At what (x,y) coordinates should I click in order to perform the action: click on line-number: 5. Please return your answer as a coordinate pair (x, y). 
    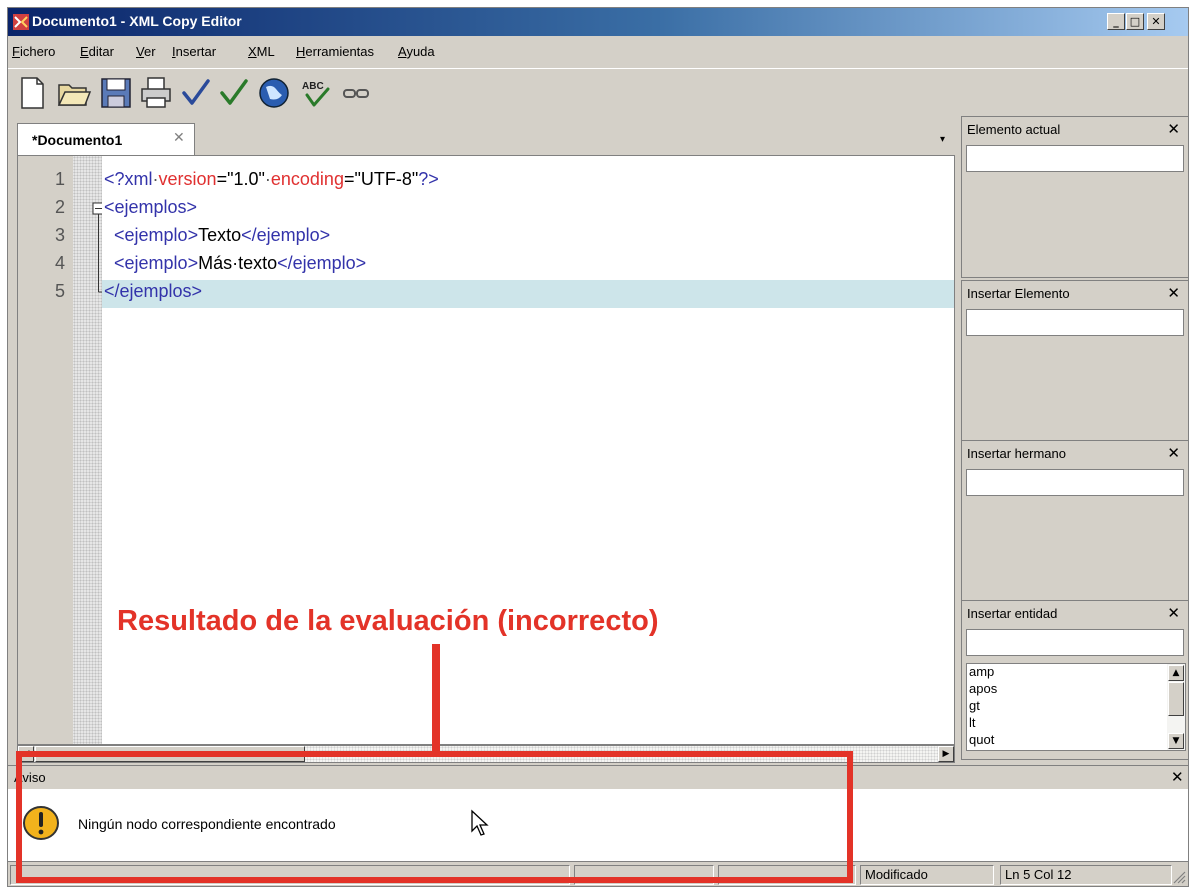
    Looking at the image, I should click on (59, 291).